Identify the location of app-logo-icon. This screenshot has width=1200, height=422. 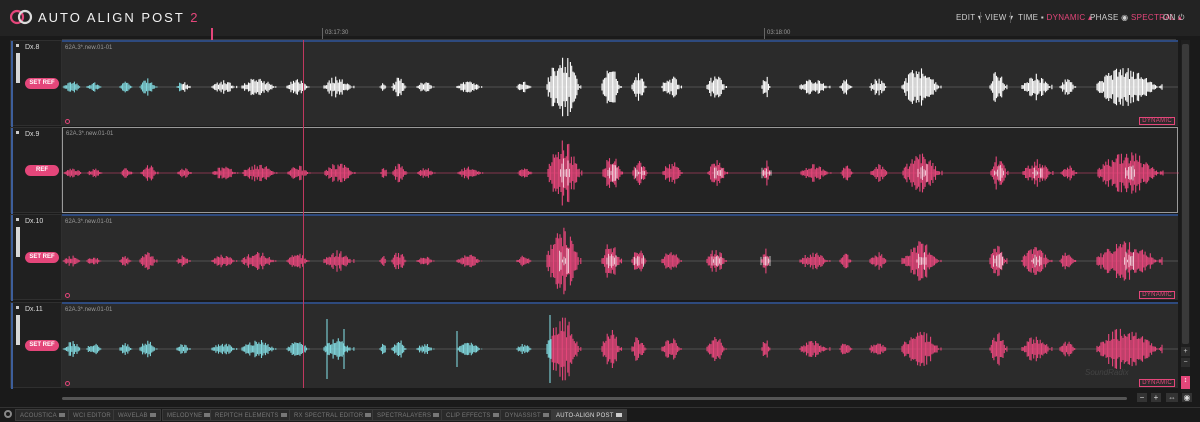
(21, 17).